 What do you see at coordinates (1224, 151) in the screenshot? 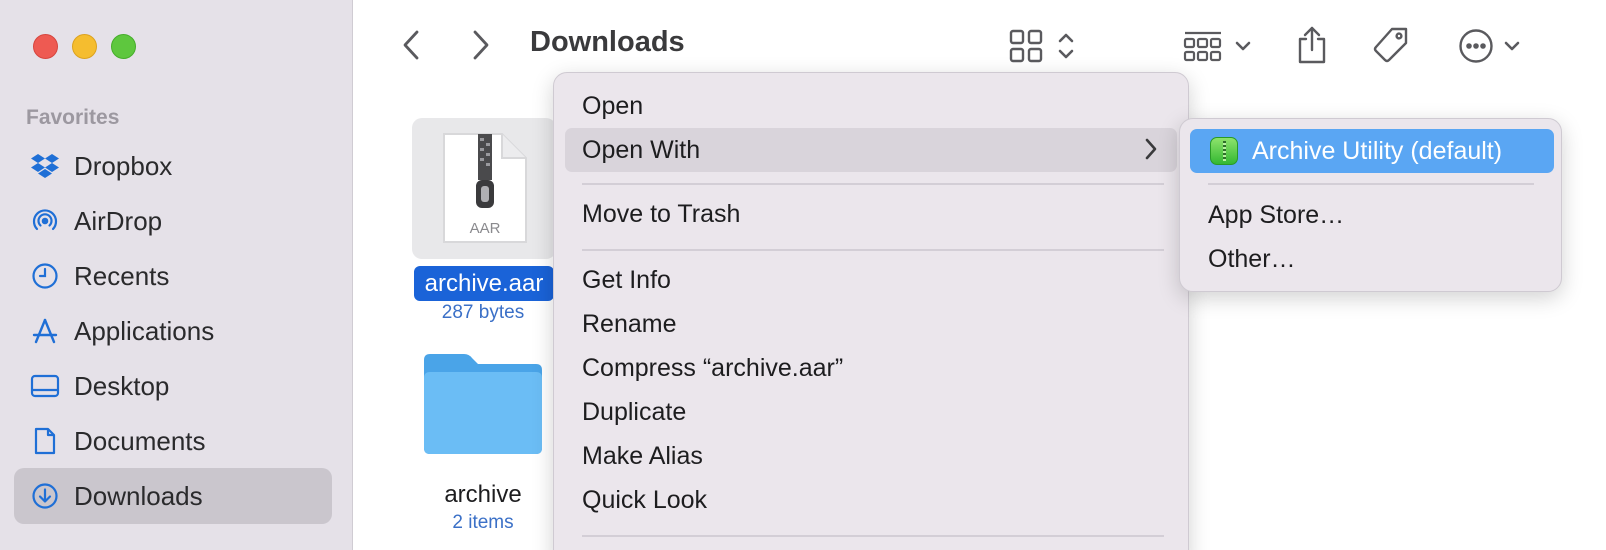
I see `archive-utility-icon` at bounding box center [1224, 151].